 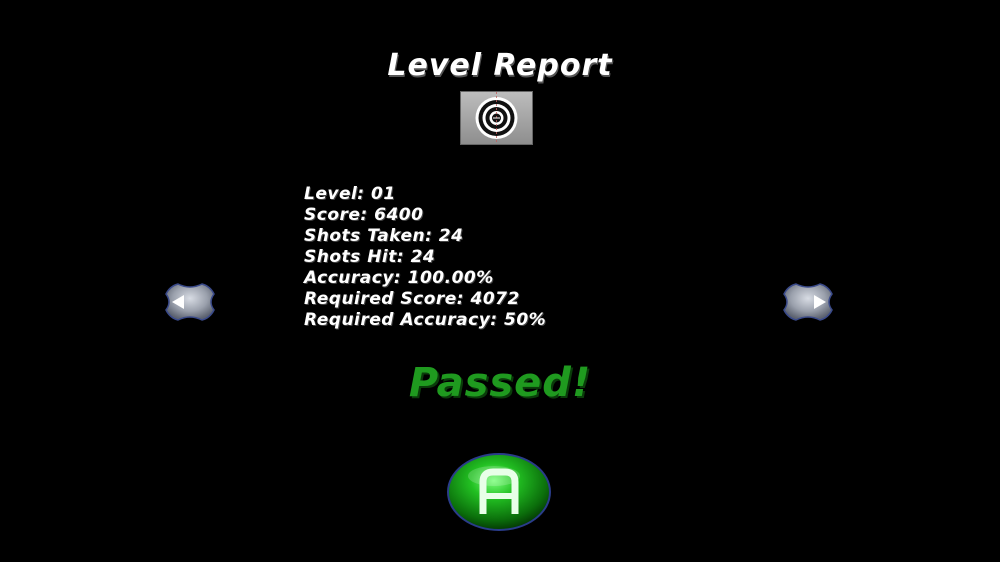 What do you see at coordinates (496, 118) in the screenshot?
I see `target-icon` at bounding box center [496, 118].